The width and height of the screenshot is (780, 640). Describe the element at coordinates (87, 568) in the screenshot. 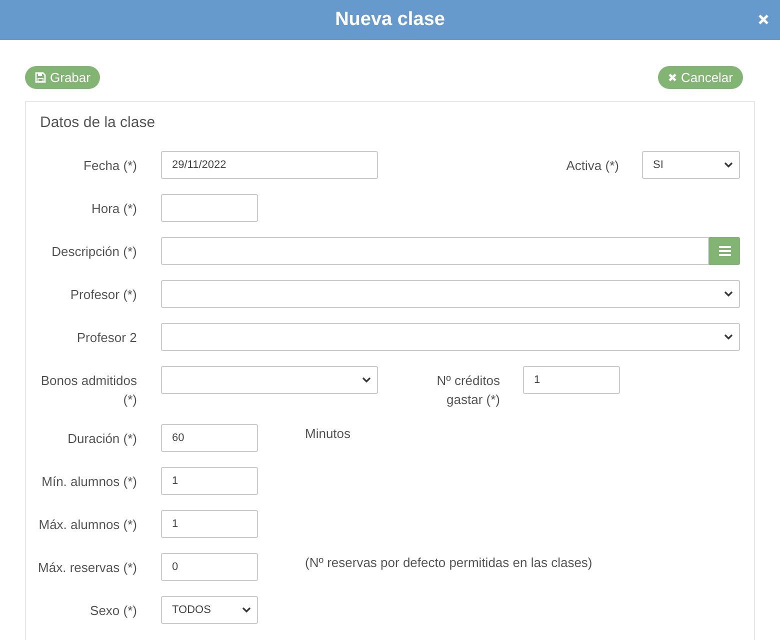

I see `field-label: Máx. reservas (*)` at that location.